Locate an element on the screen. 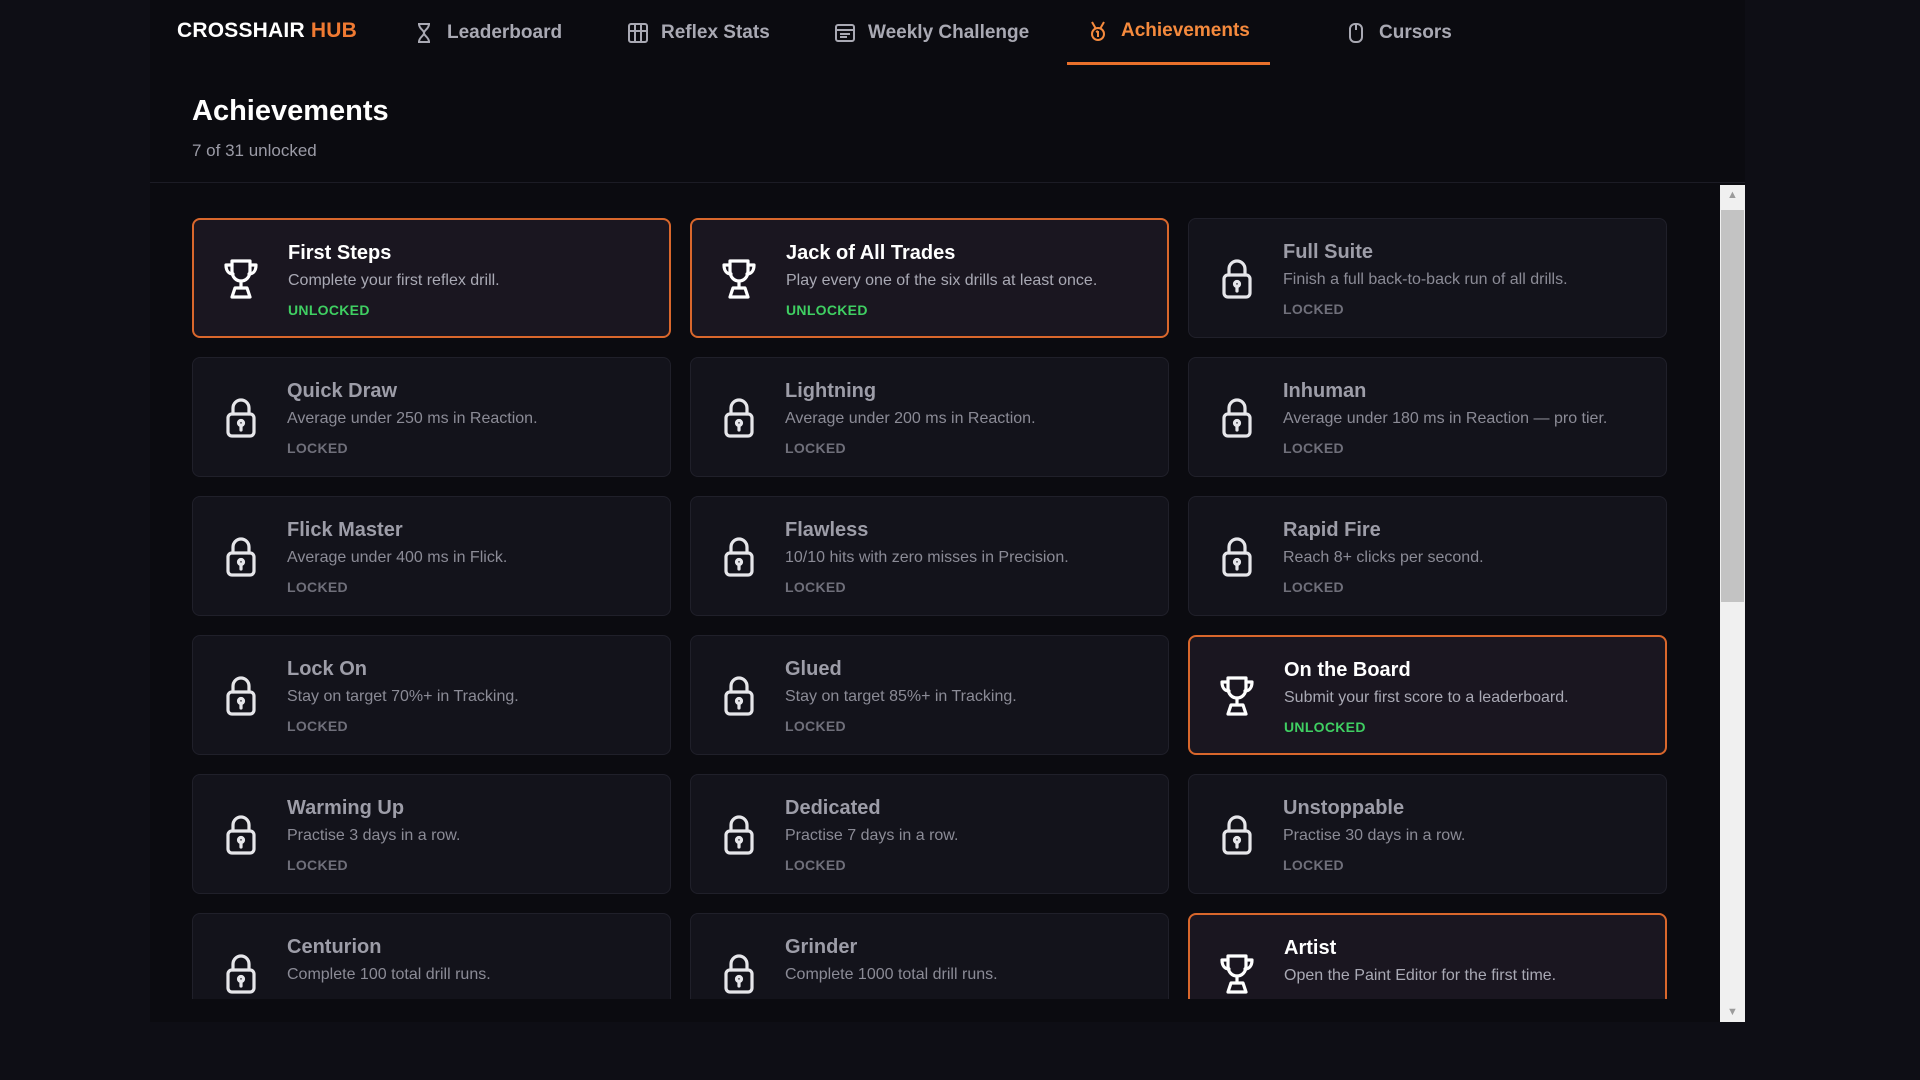 The image size is (1920, 1080). tab-label: Weekly Challenge is located at coordinates (949, 32).